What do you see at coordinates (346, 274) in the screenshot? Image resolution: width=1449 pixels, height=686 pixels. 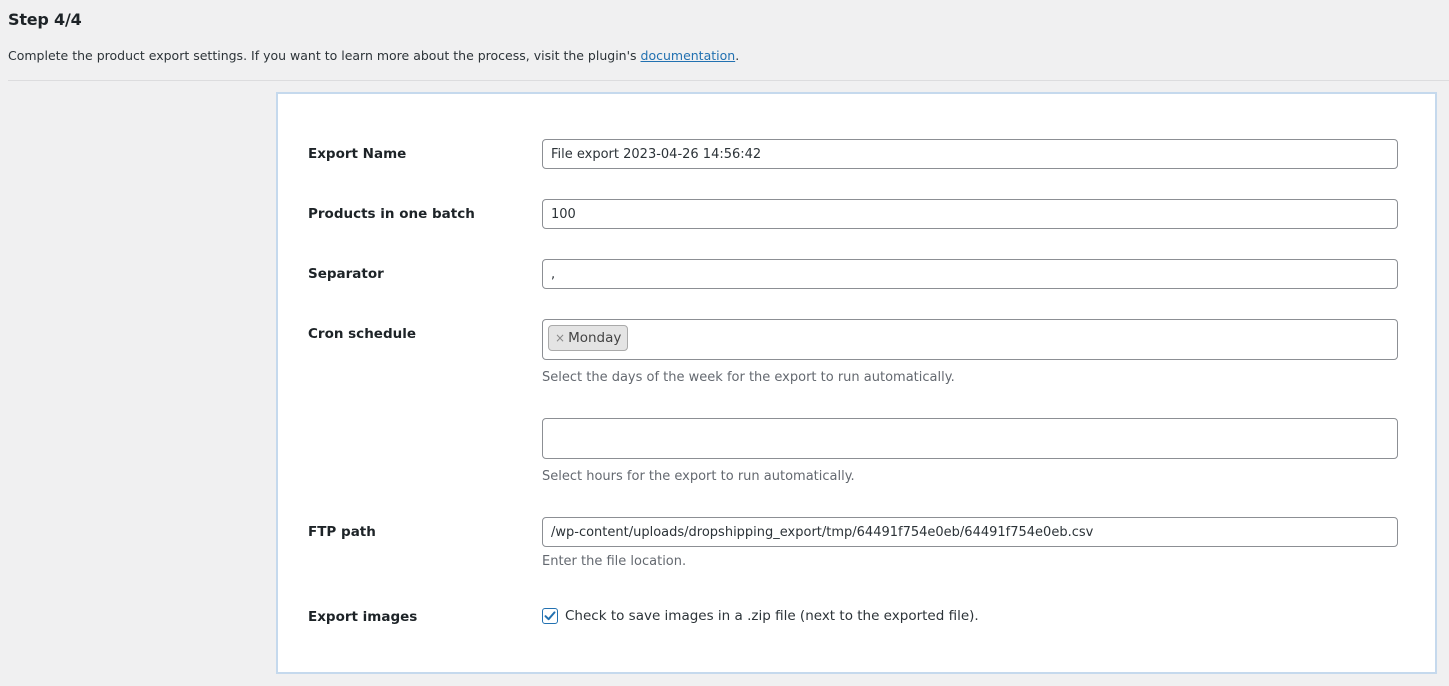 I see `separator-label: Separator` at bounding box center [346, 274].